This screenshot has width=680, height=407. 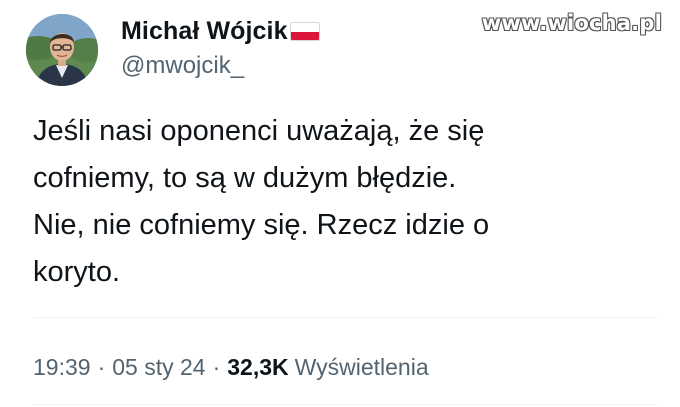 I want to click on divider, so click(x=345, y=317).